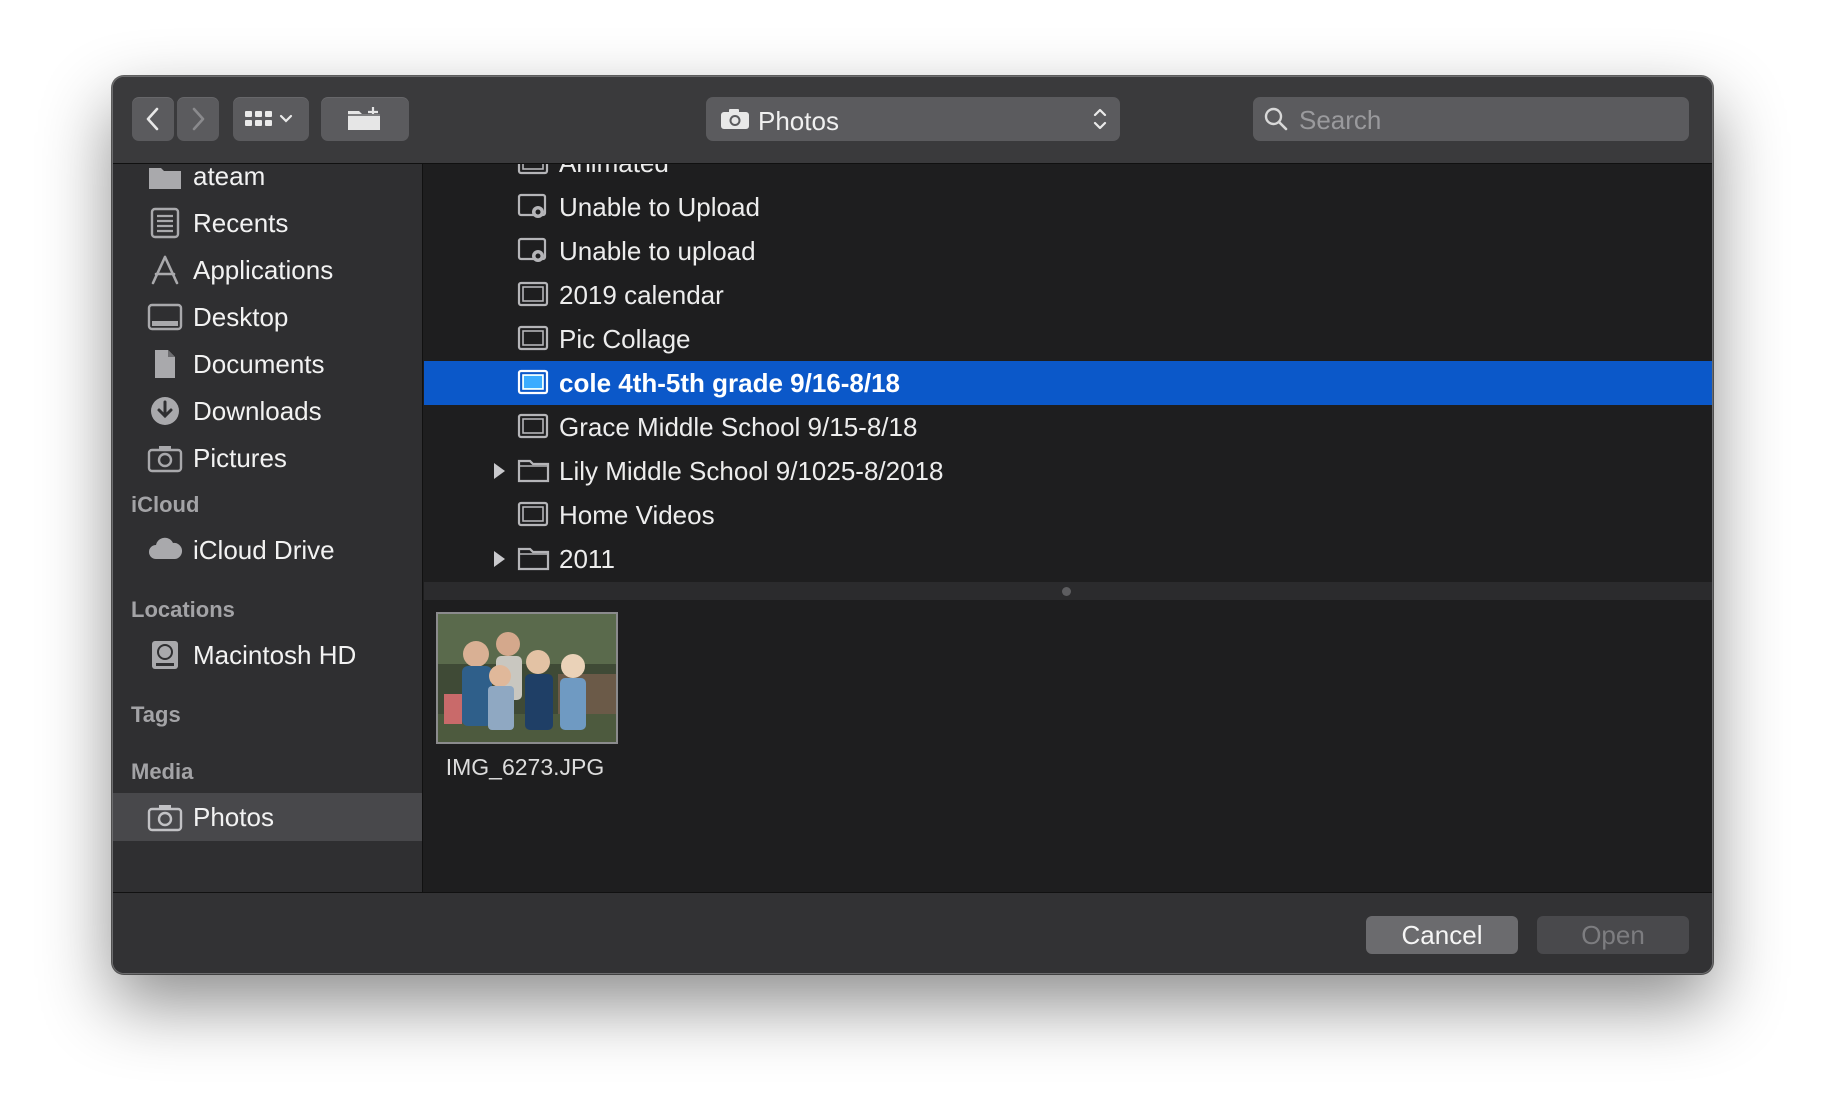 The image size is (1822, 1120). Describe the element at coordinates (659, 207) in the screenshot. I see `file-name: Unable to Upload` at that location.